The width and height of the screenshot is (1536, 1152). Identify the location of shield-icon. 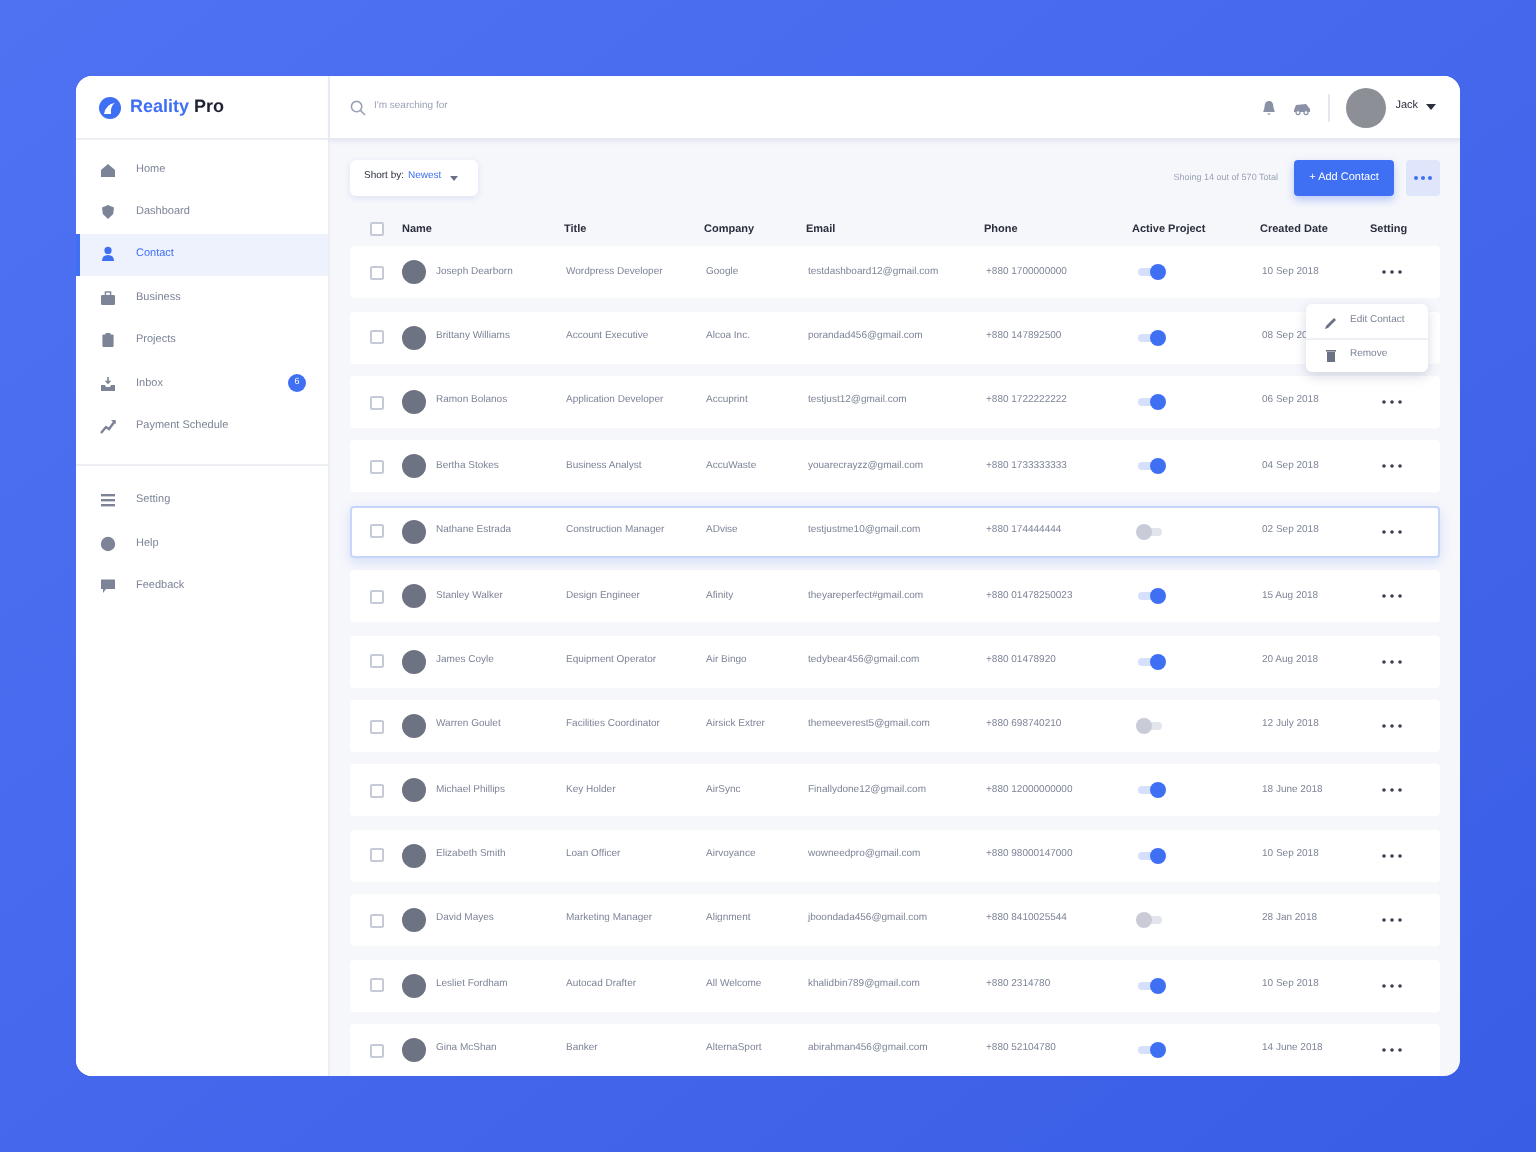
(108, 212).